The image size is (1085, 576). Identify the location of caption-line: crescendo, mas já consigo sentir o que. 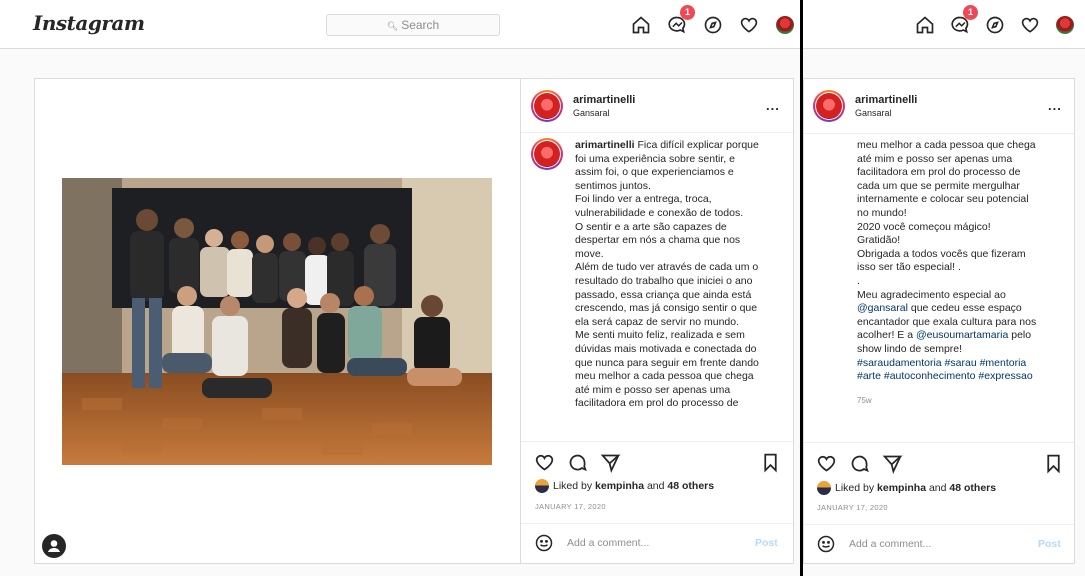
(666, 308).